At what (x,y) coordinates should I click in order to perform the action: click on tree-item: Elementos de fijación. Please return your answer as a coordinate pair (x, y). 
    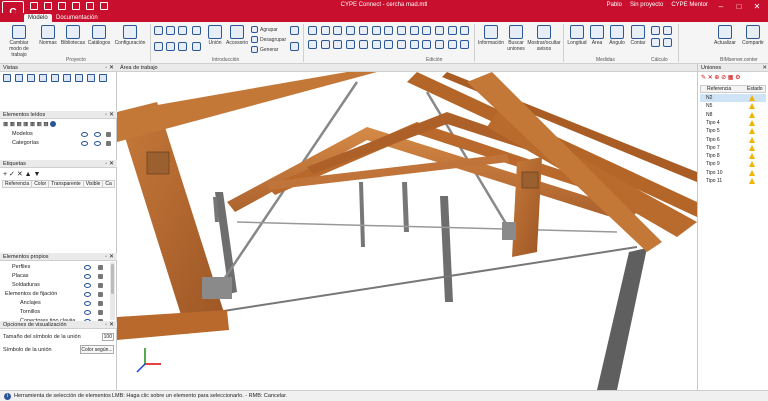
    Looking at the image, I should click on (31, 294).